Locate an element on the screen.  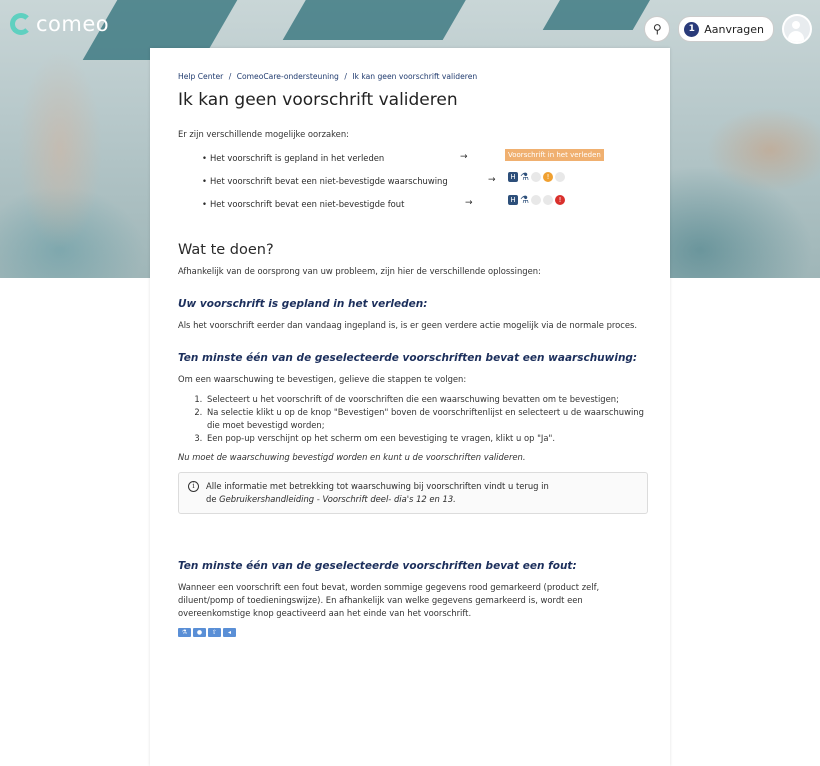
breadcrumb-help-center: Help Center is located at coordinates (200, 76).